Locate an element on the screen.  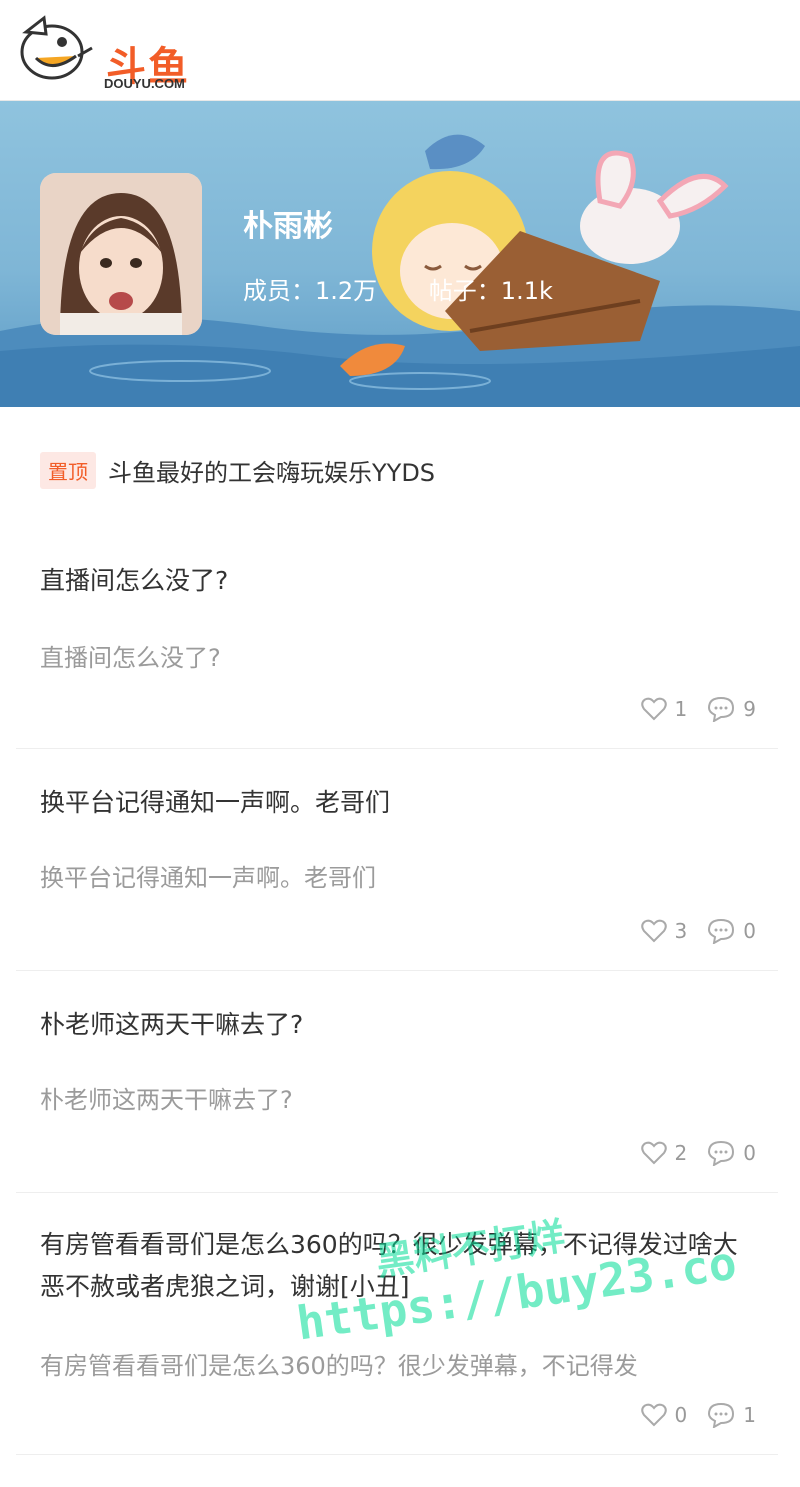
comment-button: 1 is located at coordinates (731, 1415).